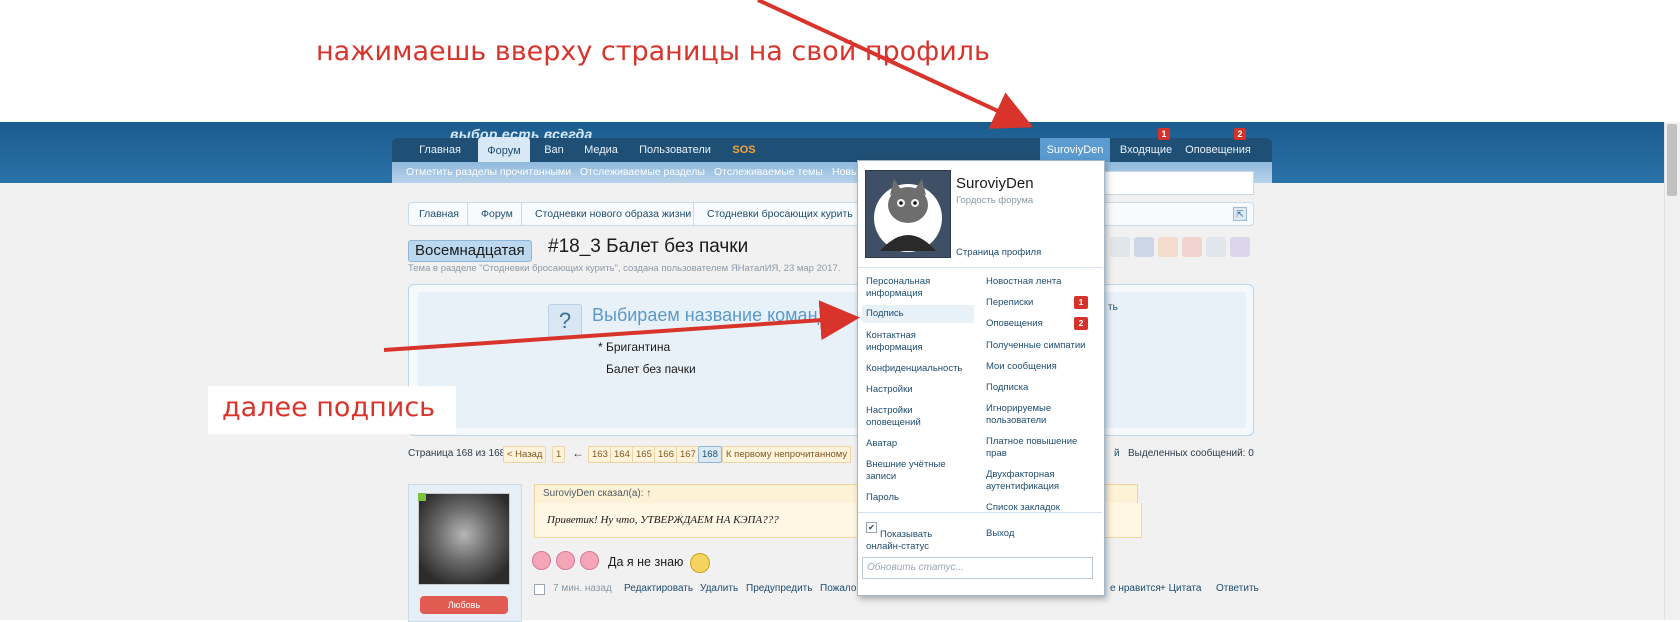  What do you see at coordinates (1168, 247) in the screenshot?
I see `share-odnoklassniki-icon` at bounding box center [1168, 247].